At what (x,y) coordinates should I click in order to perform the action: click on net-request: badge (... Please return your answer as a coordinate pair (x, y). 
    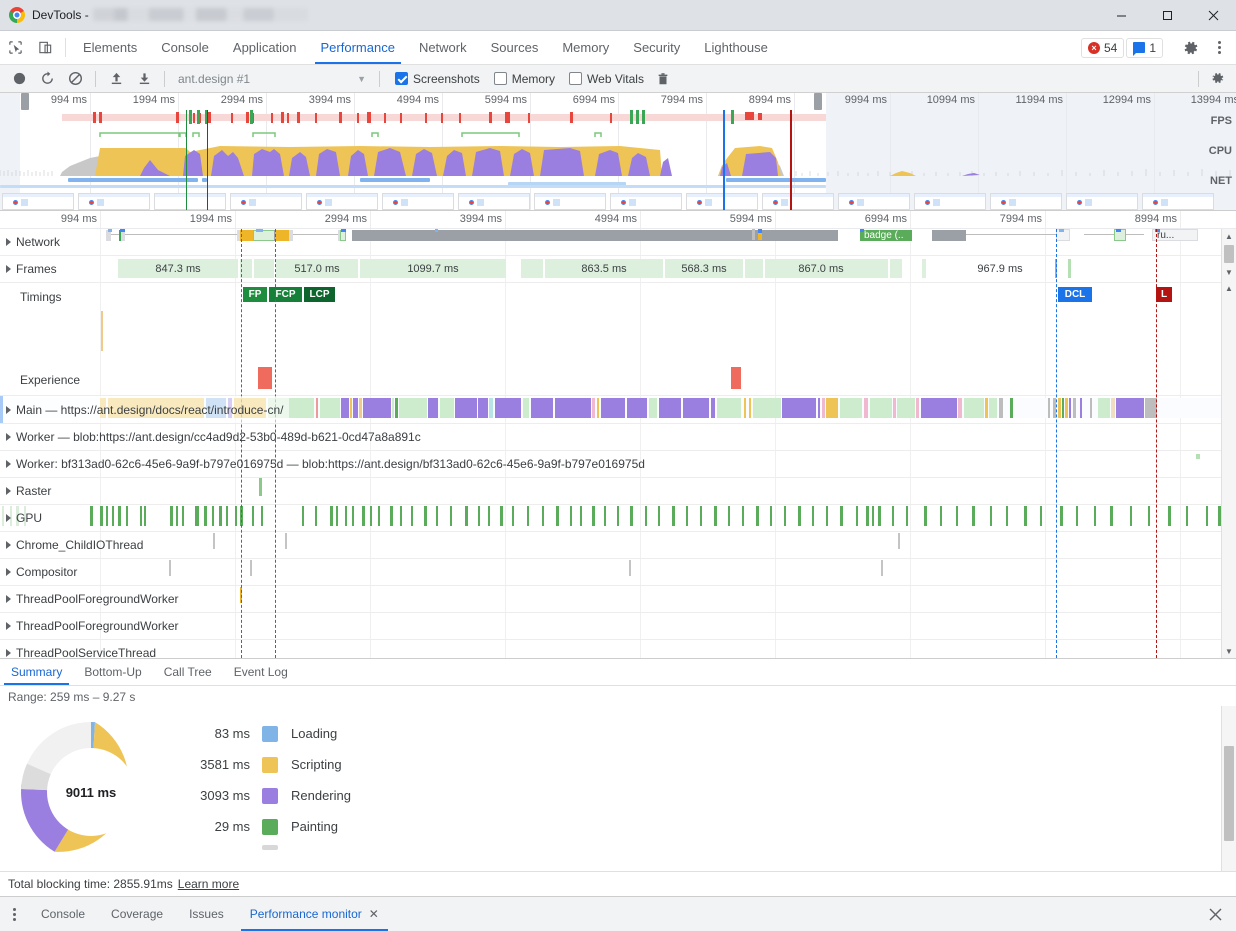
    Looking at the image, I should click on (886, 235).